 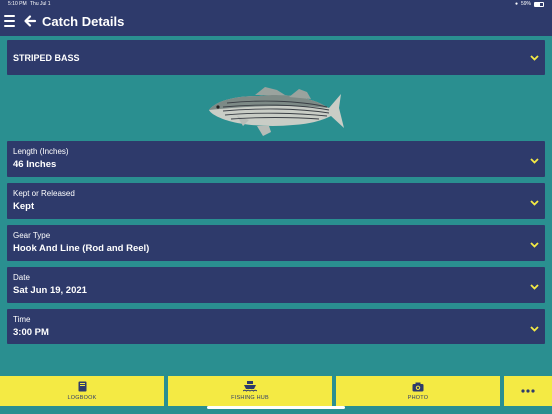 I want to click on book-icon, so click(x=82, y=386).